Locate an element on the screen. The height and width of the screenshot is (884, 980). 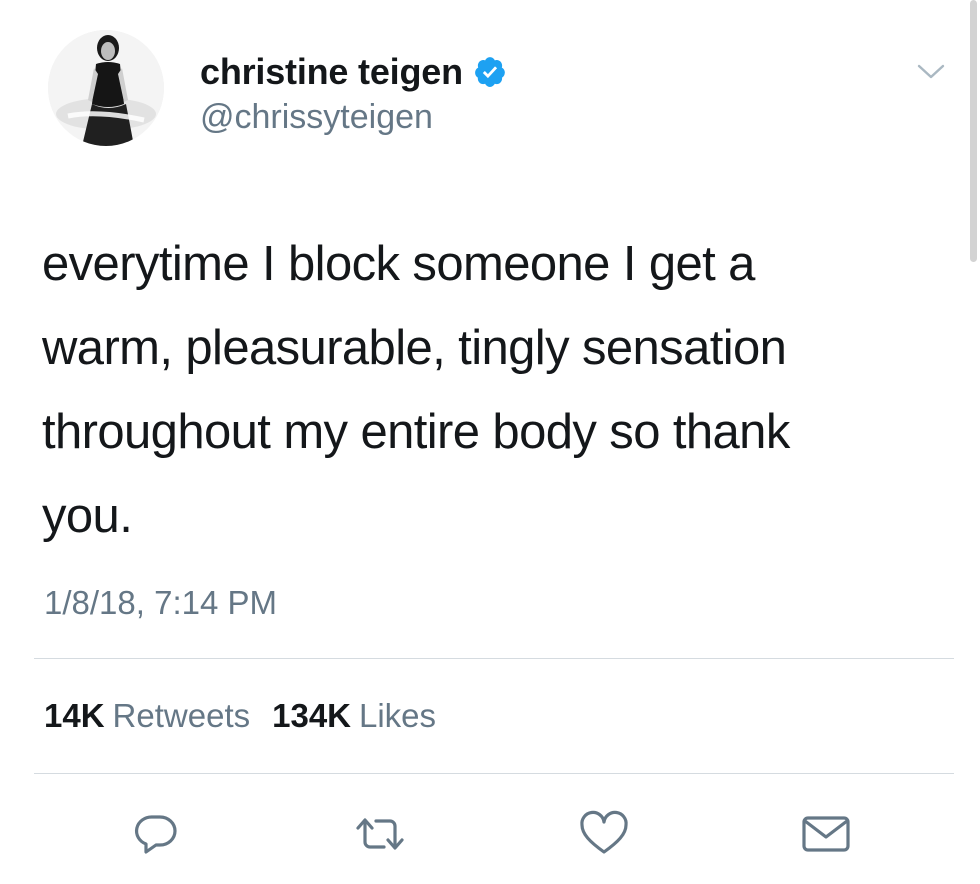
author-name-row: christine teigen is located at coordinates (353, 72).